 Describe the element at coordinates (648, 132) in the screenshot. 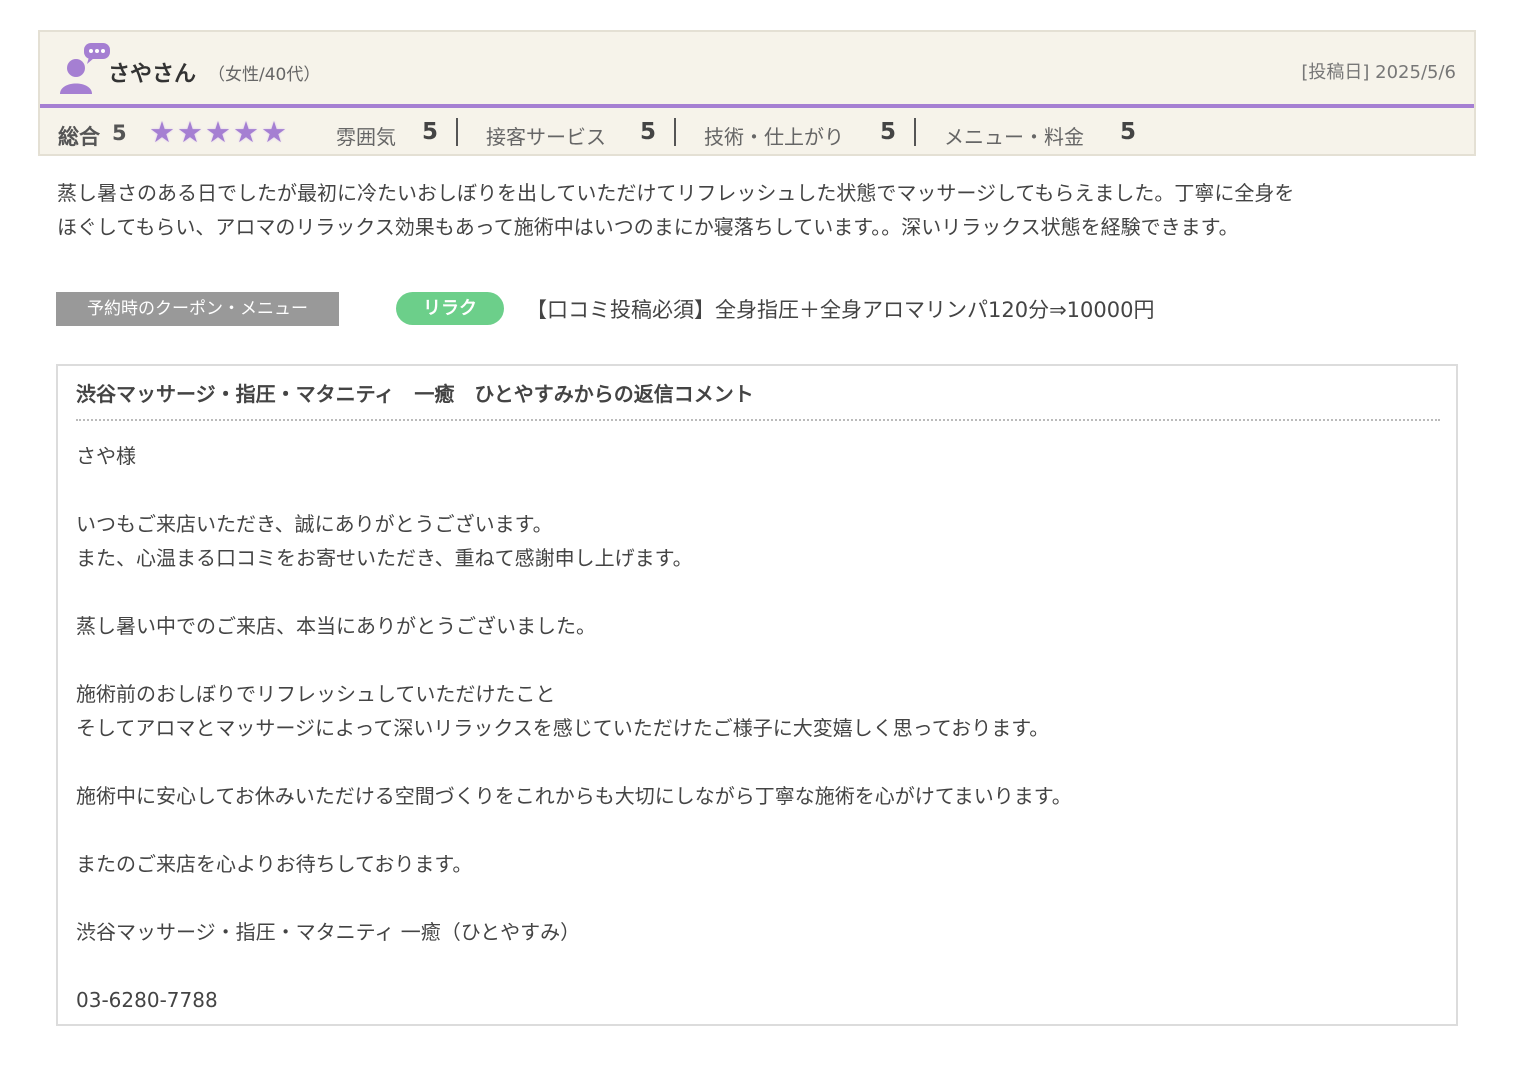

I see `rating-value-service: 5` at that location.